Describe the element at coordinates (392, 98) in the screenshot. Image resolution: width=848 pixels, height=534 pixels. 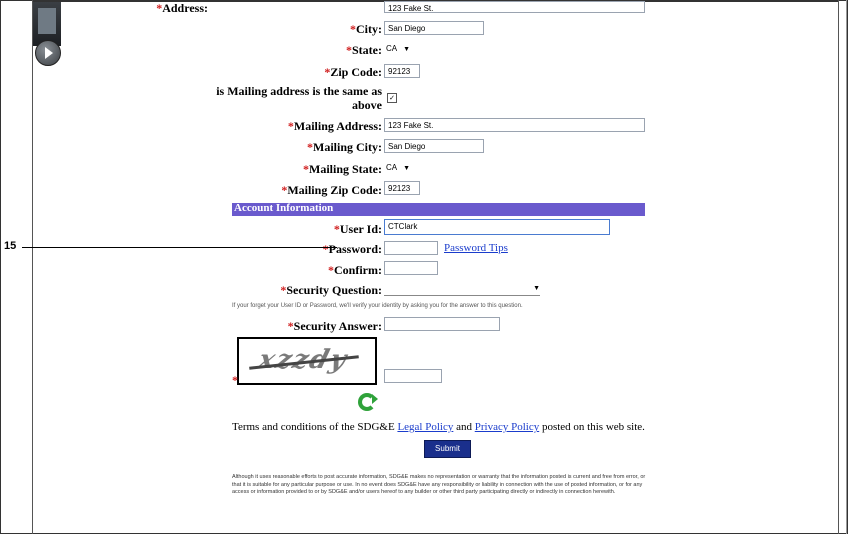
I see `same-as-above-checkbox: ✓` at that location.